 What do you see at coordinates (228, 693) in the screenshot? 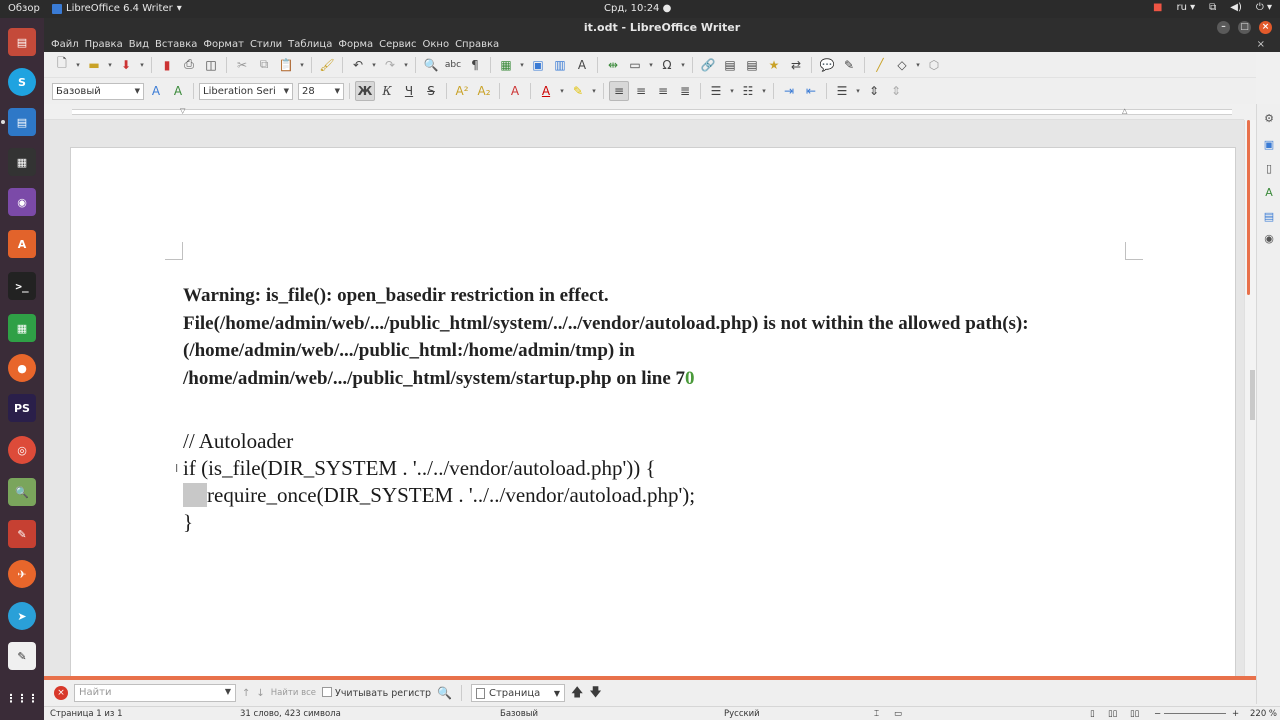
I see `chevron-down-icon: ▼` at bounding box center [228, 693].